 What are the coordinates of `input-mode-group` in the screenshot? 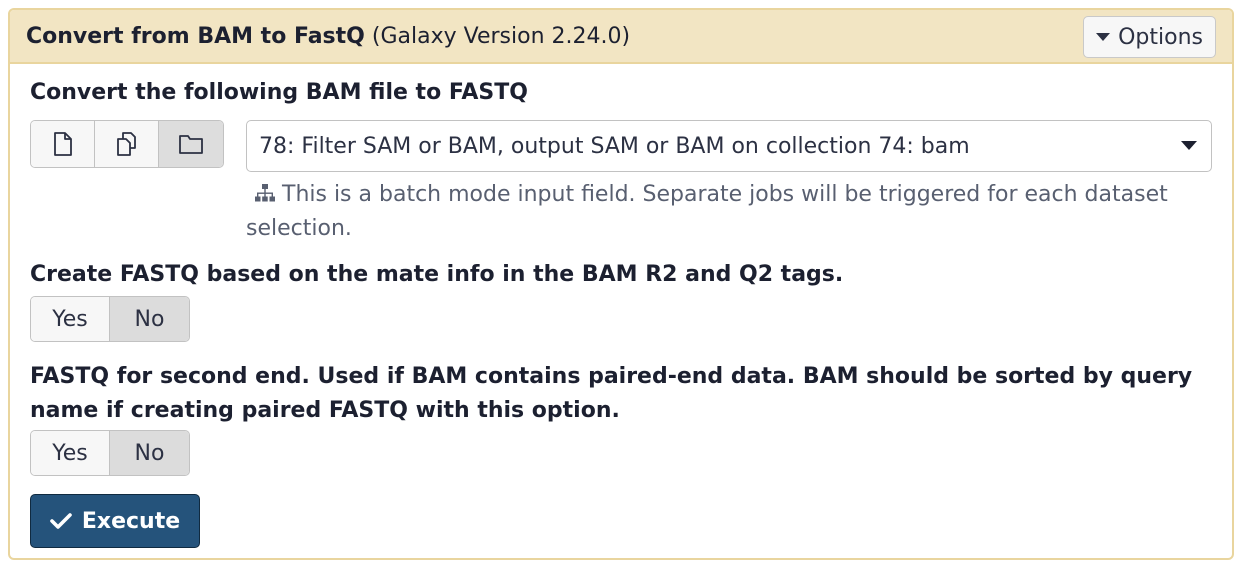 It's located at (127, 144).